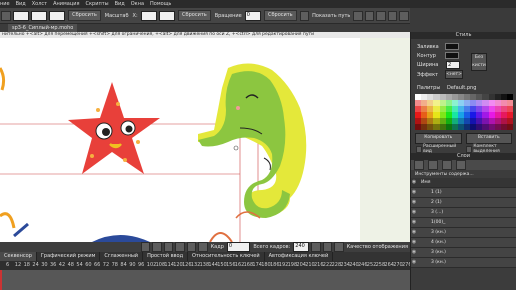  I want to click on step-forward-icon, so click(180, 247).